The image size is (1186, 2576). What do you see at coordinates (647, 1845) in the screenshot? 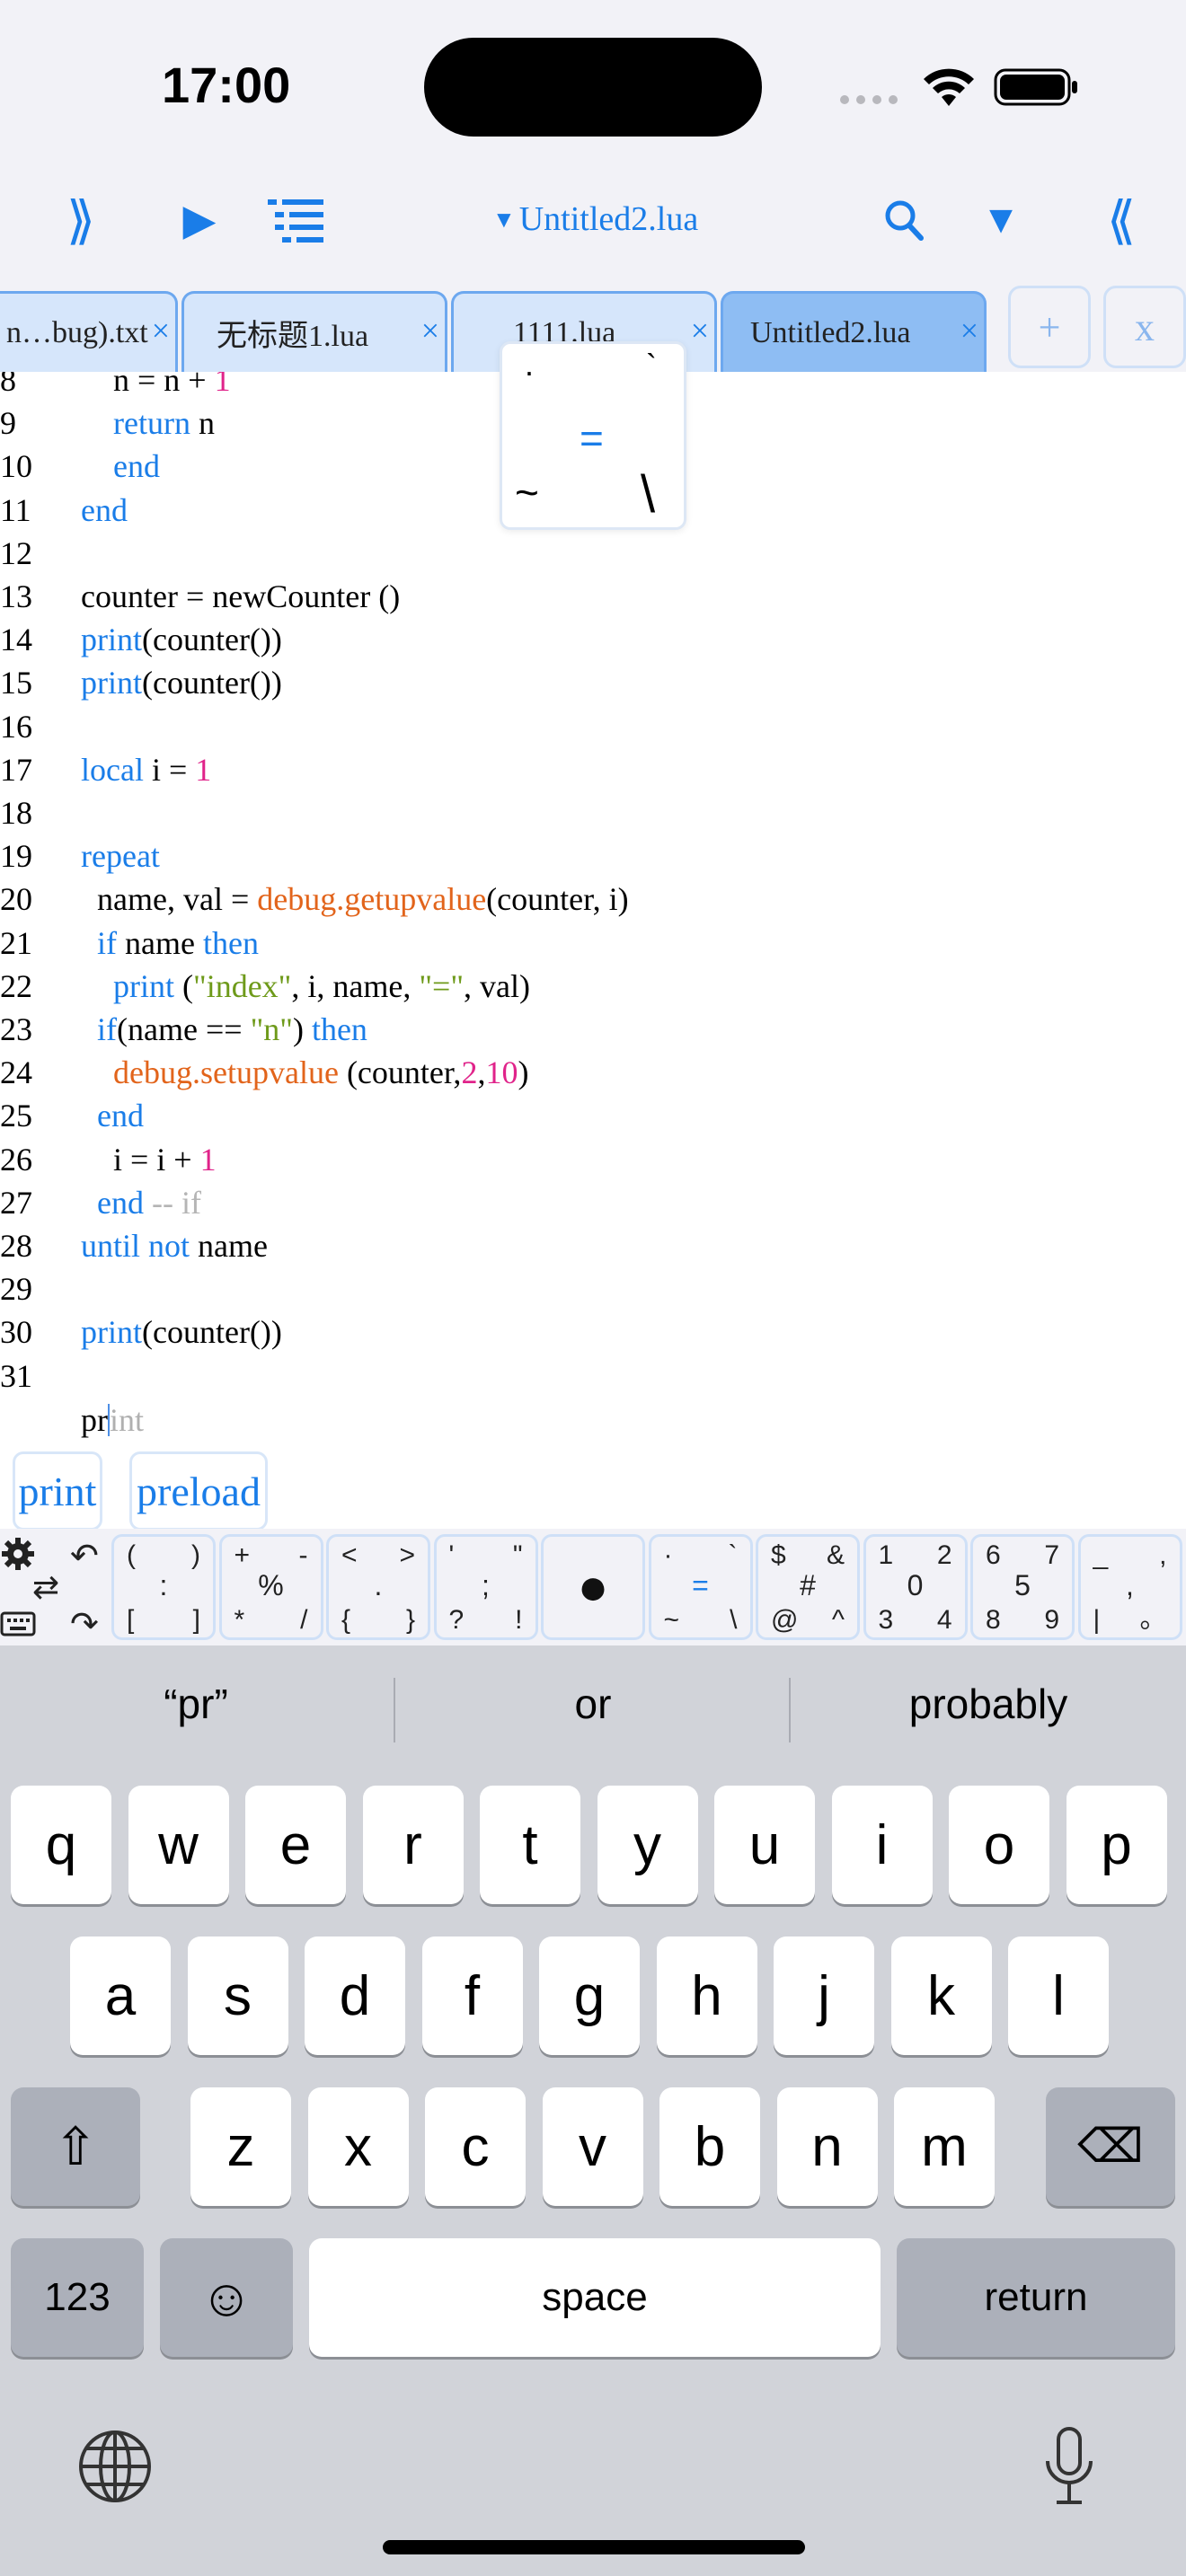
I see `key-y: y` at bounding box center [647, 1845].